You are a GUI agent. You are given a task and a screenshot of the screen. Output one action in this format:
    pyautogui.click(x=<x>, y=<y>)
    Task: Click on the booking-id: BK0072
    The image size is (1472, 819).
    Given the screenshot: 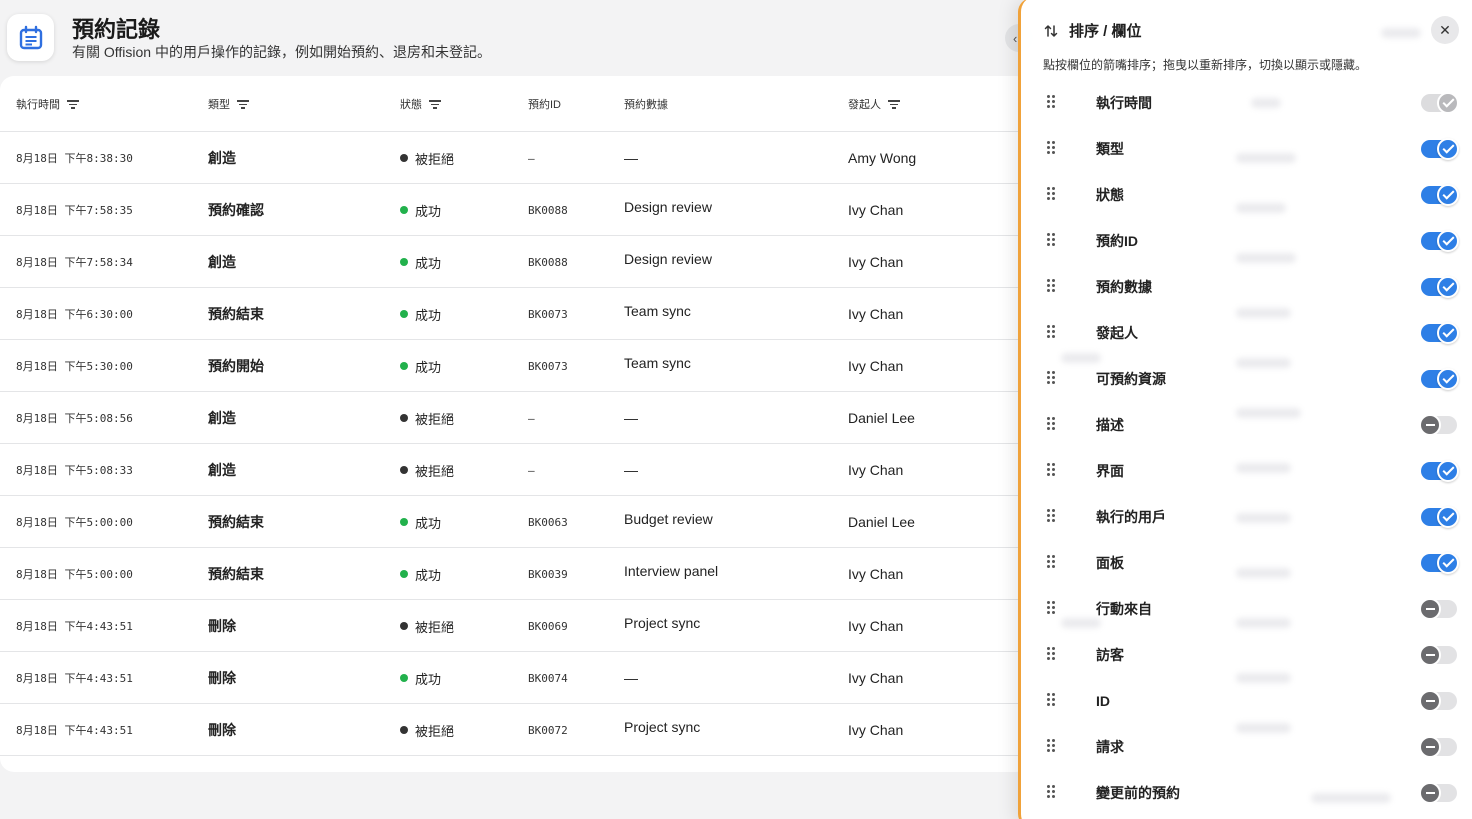 What is the action you would take?
    pyautogui.click(x=548, y=730)
    